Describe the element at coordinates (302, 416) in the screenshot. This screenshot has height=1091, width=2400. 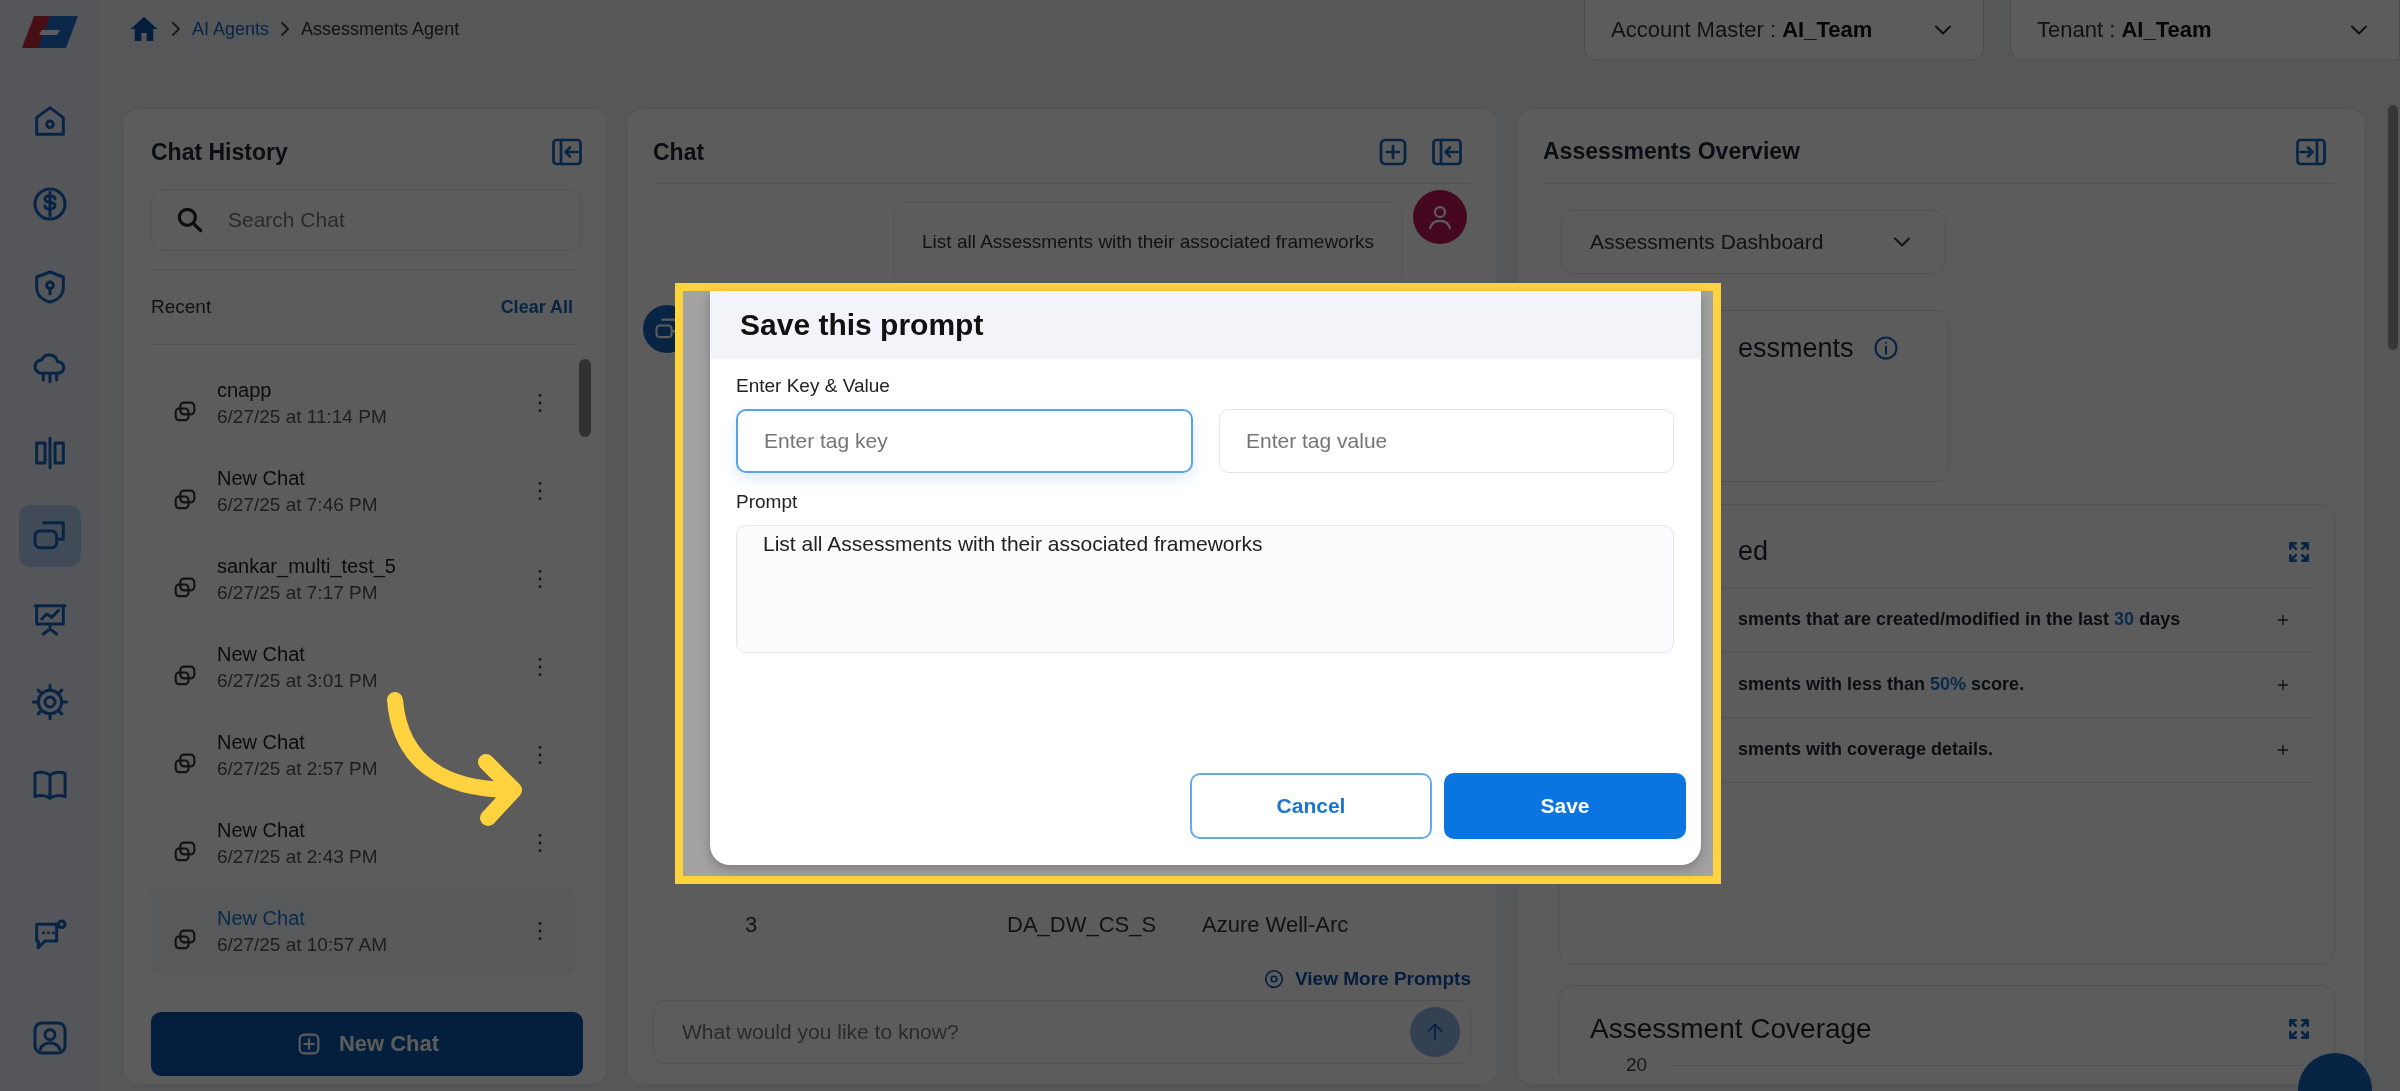
I see `chat-time: 6/27/25 at 11:14 PM` at that location.